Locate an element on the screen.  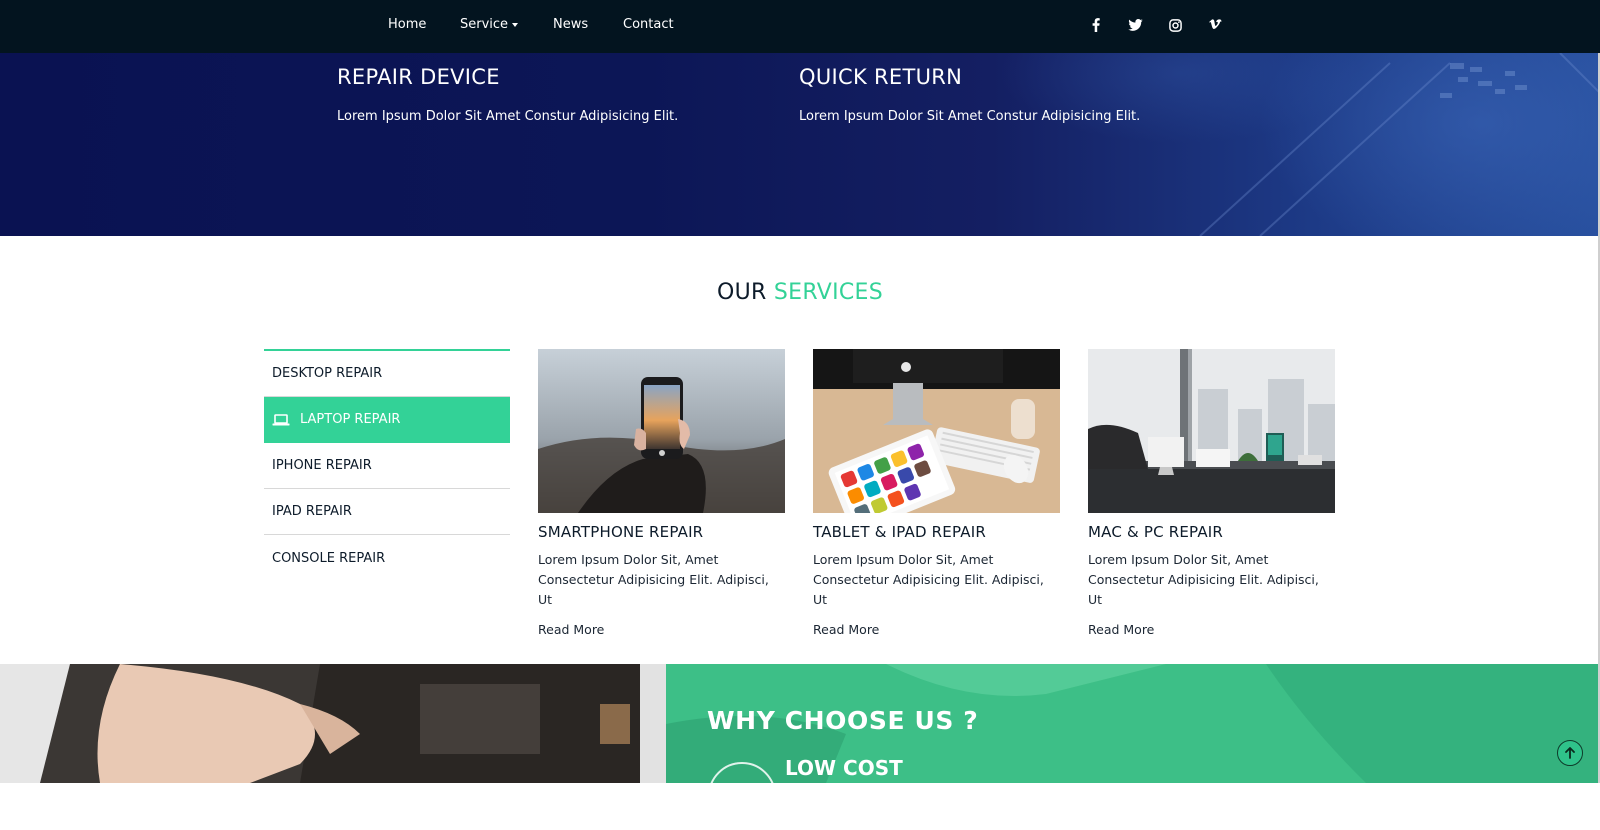
low-cost-title: LOW COST is located at coordinates (844, 768).